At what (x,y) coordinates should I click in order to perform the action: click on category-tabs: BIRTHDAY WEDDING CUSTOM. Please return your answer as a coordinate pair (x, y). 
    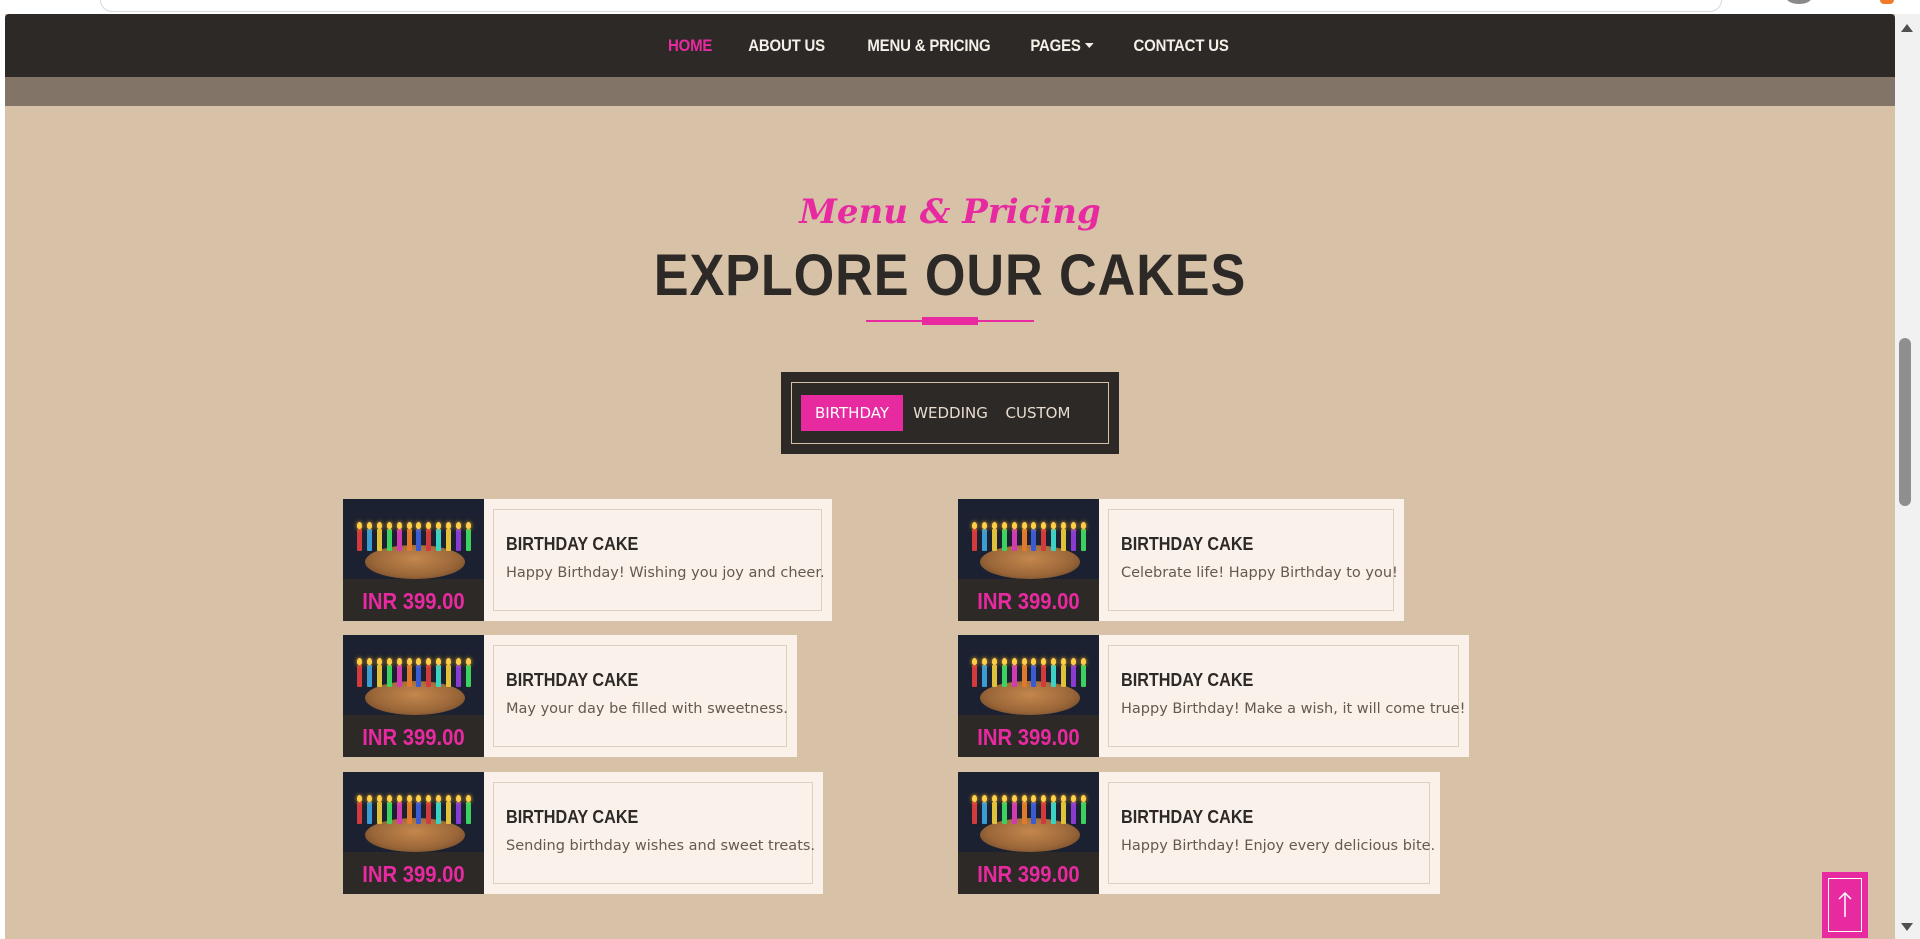
    Looking at the image, I should click on (950, 413).